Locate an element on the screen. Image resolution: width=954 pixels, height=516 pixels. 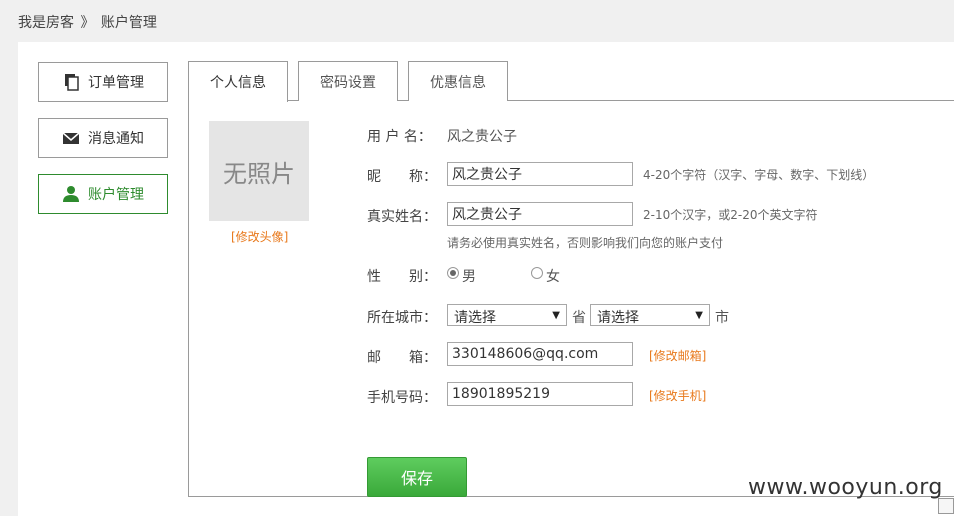
gender-female-radio is located at coordinates (537, 273).